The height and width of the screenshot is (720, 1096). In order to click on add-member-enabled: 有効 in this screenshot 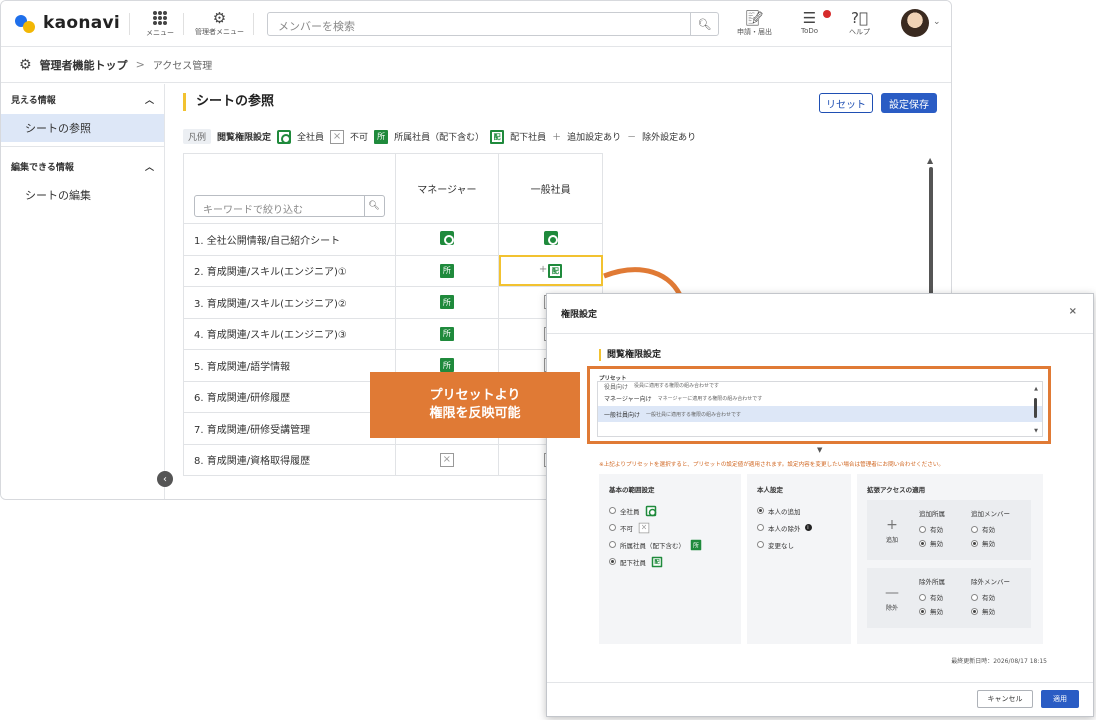, I will do `click(990, 529)`.